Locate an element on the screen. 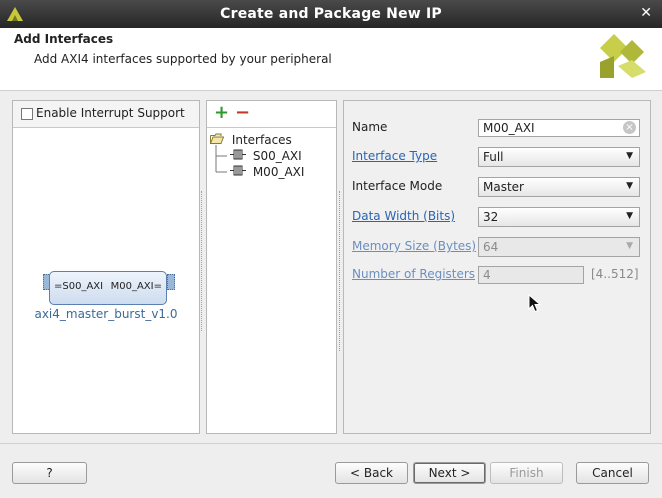 The image size is (662, 498). name-field-value: M00_AXI is located at coordinates (509, 128).